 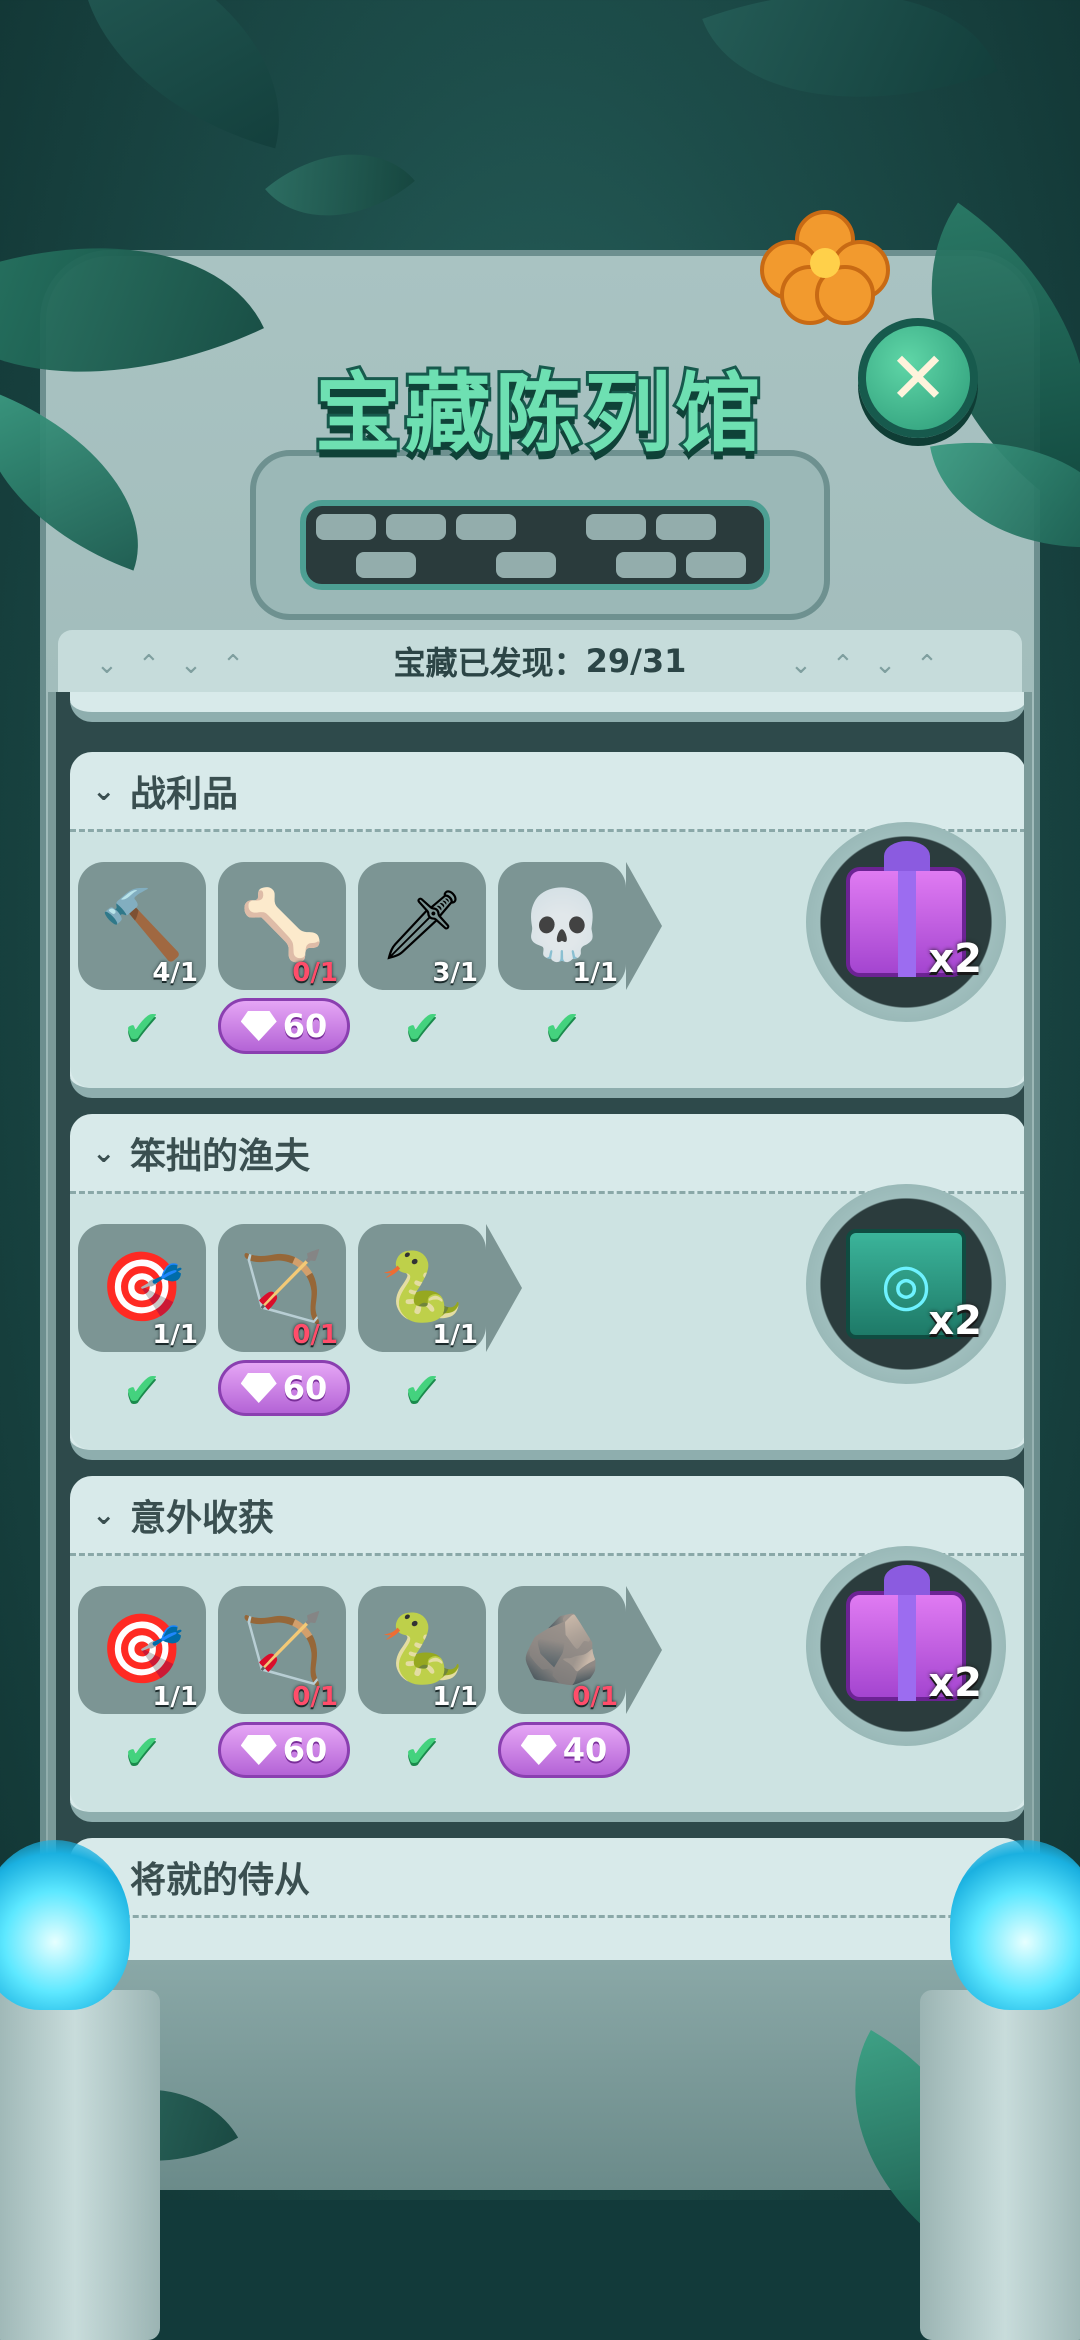 I want to click on treasure-item: 🦴 0/1 60, so click(x=284, y=958).